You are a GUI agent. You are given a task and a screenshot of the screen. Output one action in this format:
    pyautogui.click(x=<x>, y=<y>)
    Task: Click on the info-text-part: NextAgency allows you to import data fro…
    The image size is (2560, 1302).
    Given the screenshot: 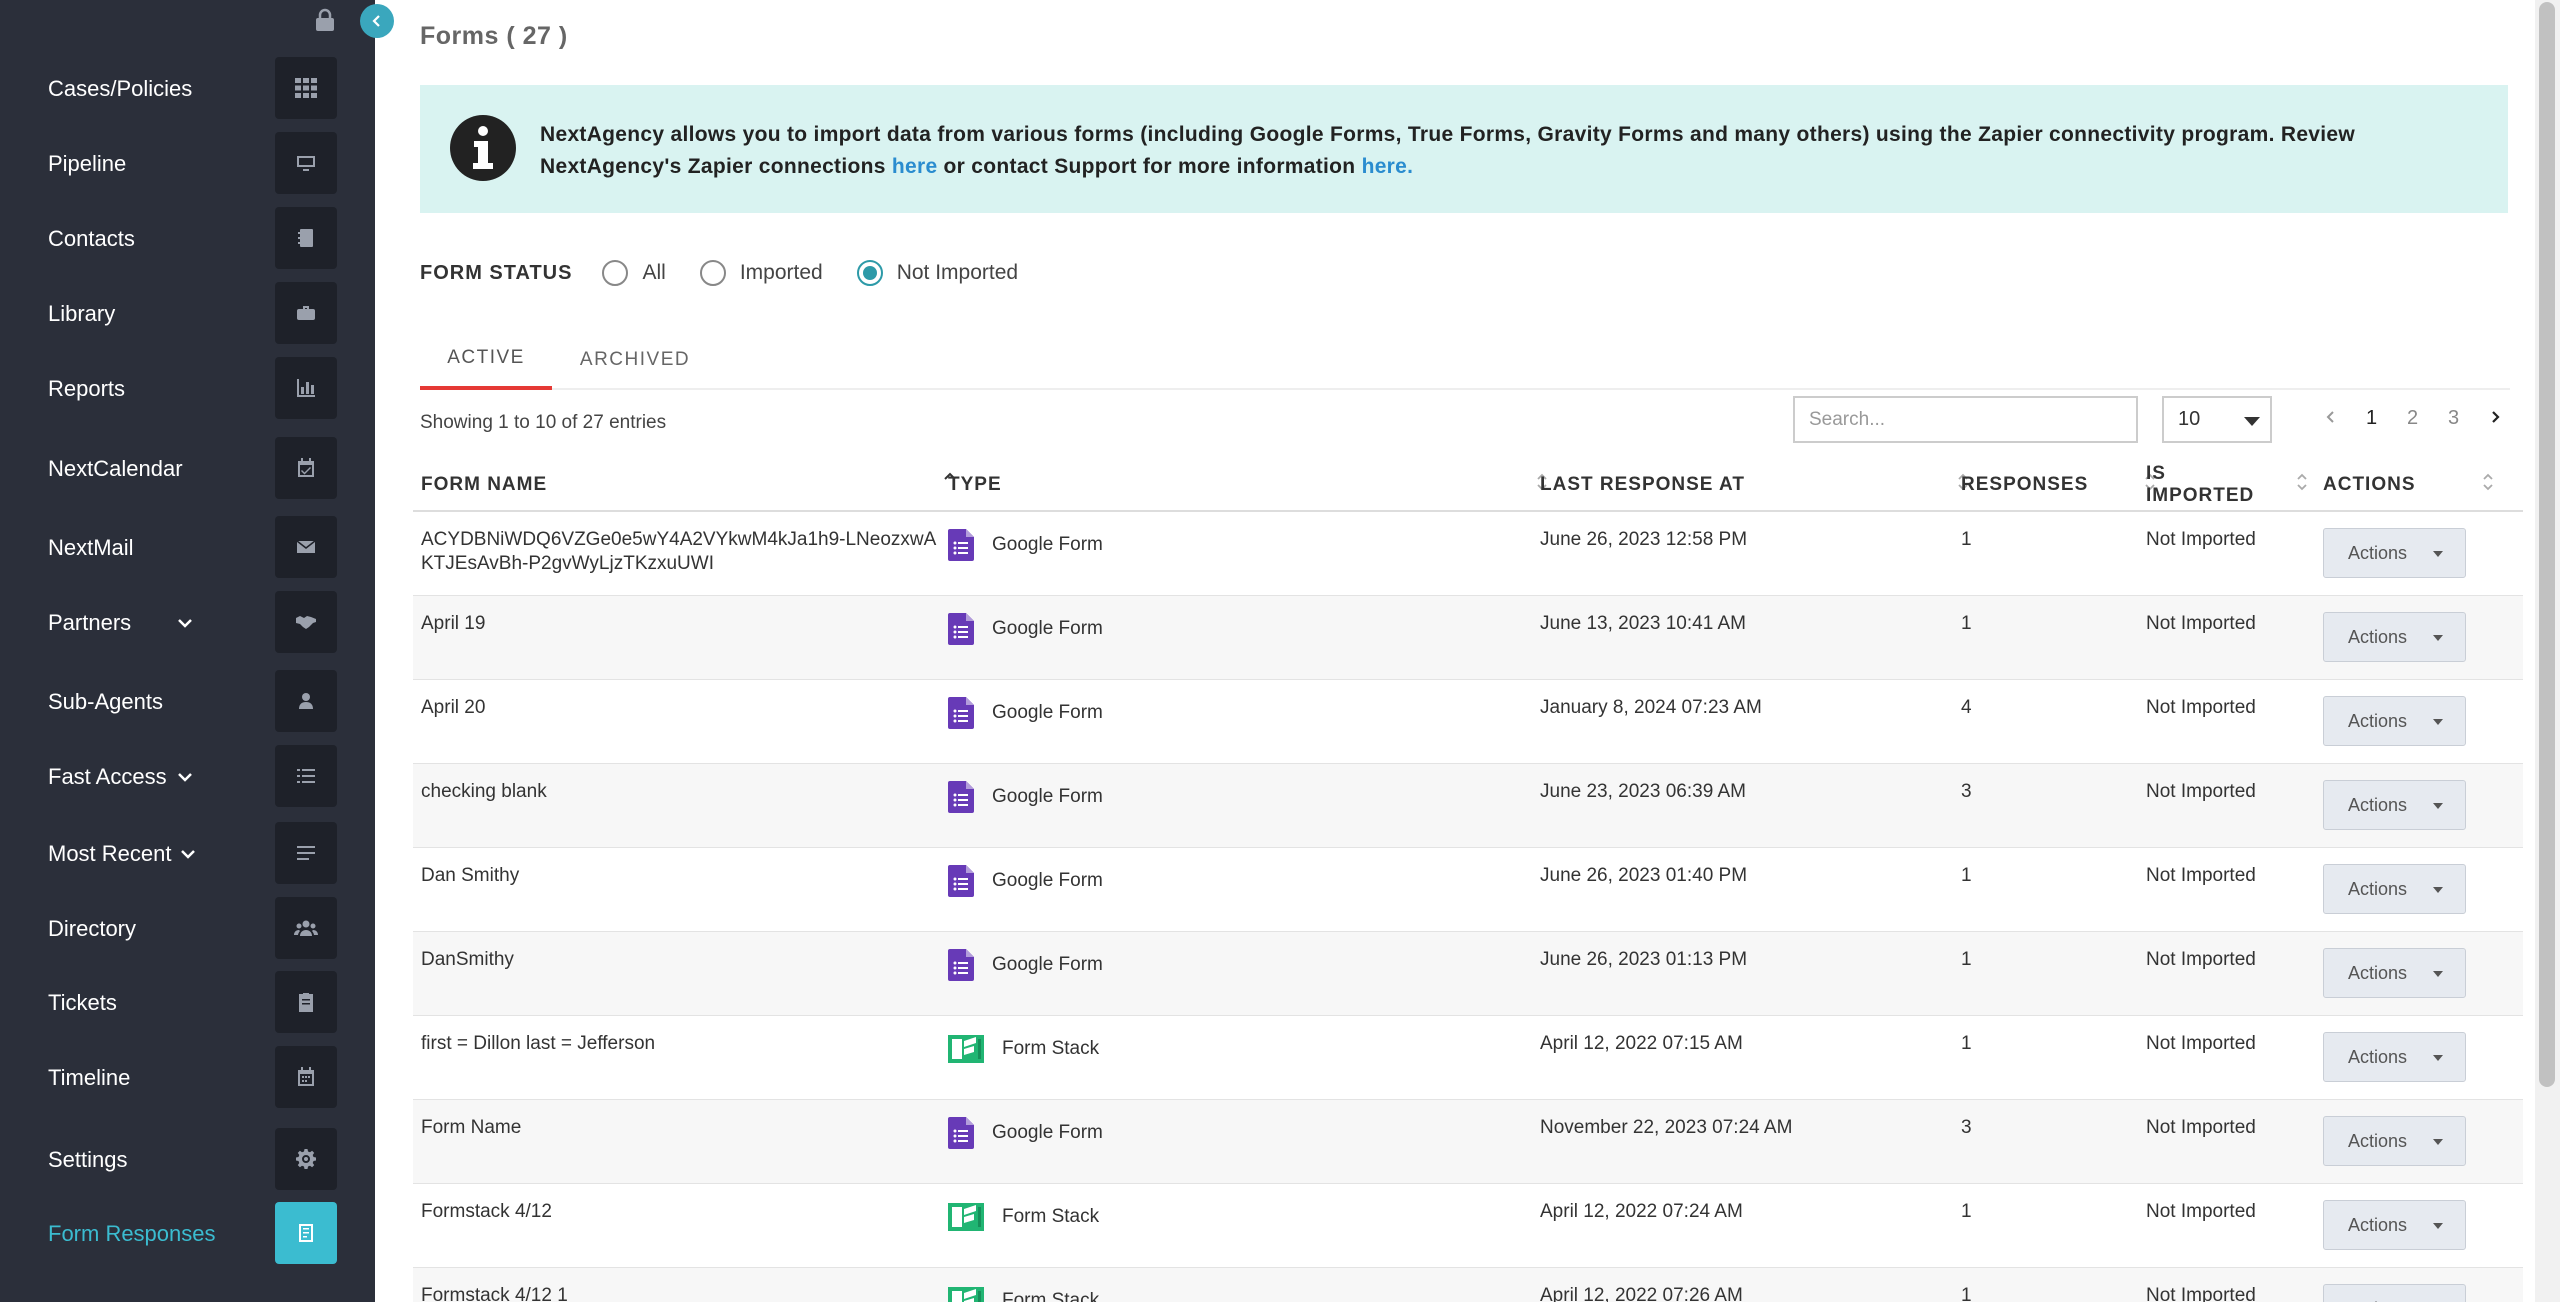 What is the action you would take?
    pyautogui.click(x=1448, y=150)
    